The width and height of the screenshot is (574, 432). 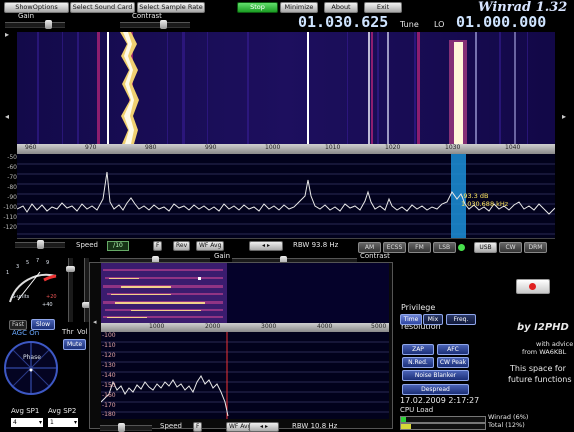 What do you see at coordinates (21, 297) in the screenshot?
I see `s-units-label: S-units` at bounding box center [21, 297].